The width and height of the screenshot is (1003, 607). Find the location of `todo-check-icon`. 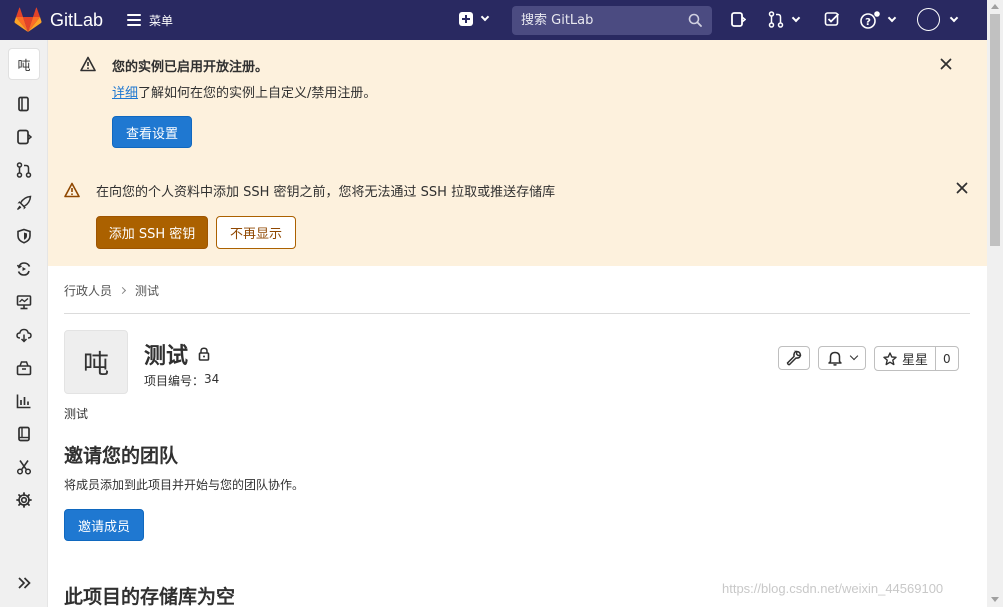

todo-check-icon is located at coordinates (832, 19).